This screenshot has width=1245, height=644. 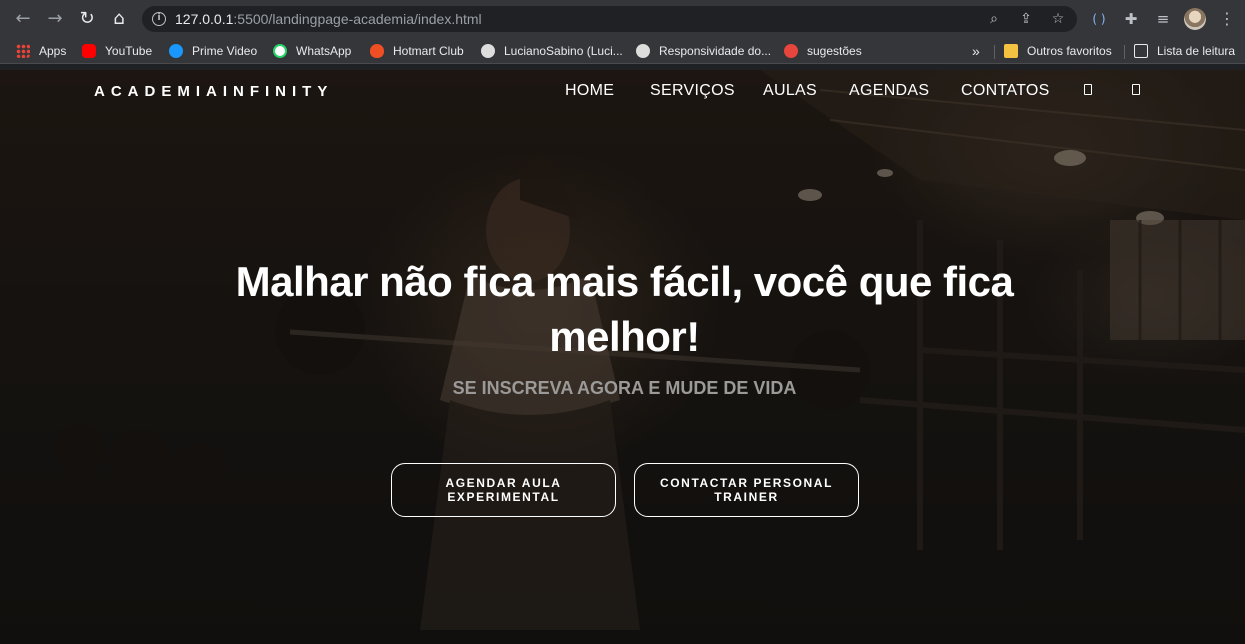 What do you see at coordinates (176, 51) in the screenshot?
I see `prime-video-icon` at bounding box center [176, 51].